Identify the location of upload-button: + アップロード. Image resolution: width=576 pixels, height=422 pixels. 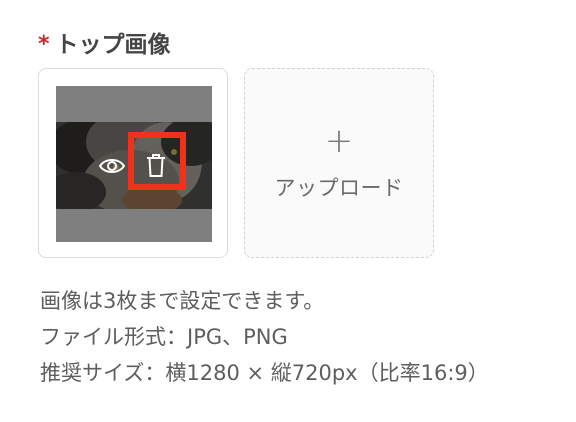
(339, 163).